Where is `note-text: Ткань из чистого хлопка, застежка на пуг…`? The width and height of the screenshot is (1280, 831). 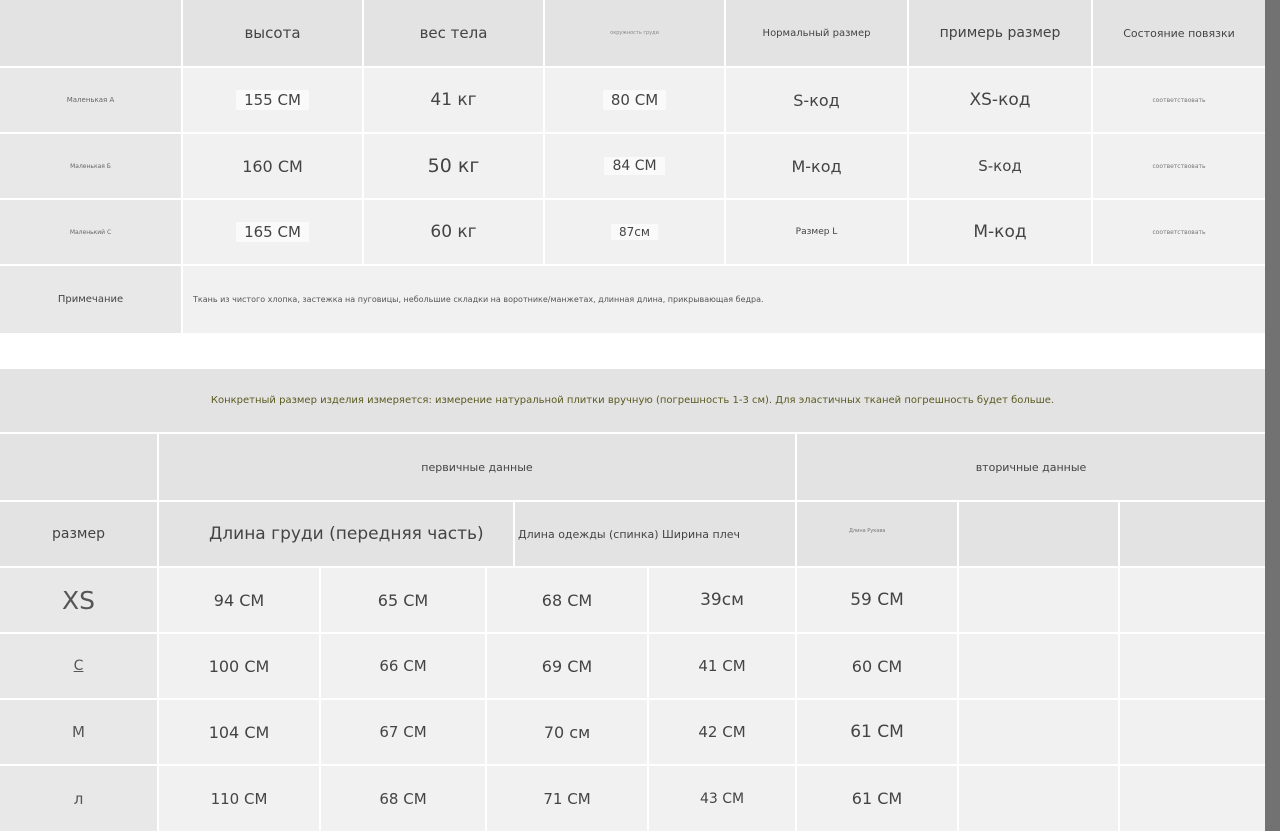 note-text: Ткань из чистого хлопка, застежка на пуг… is located at coordinates (724, 299).